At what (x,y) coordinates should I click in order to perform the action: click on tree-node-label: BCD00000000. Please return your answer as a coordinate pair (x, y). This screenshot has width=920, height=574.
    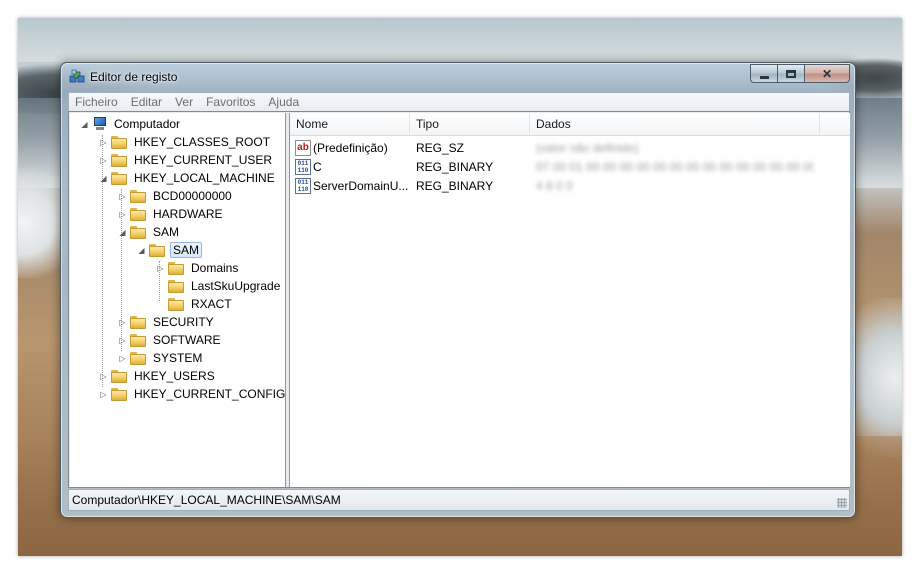
    Looking at the image, I should click on (192, 196).